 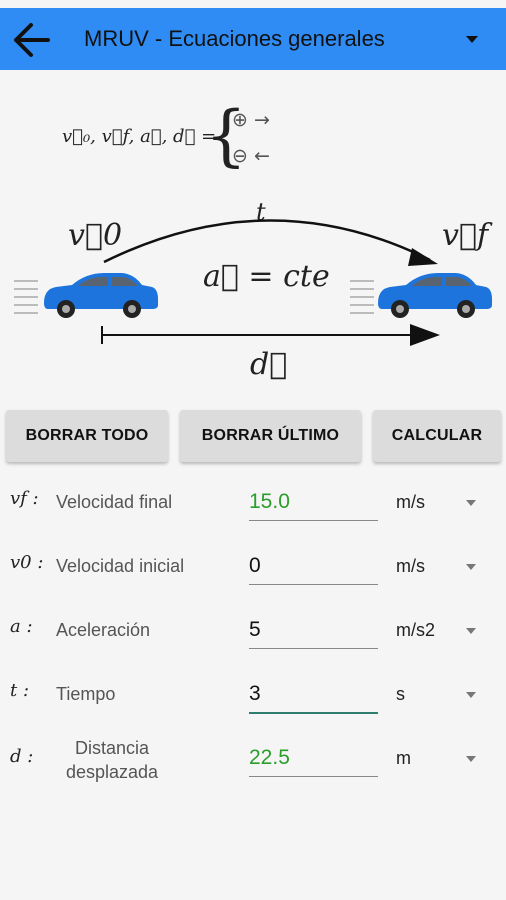 What do you see at coordinates (410, 566) in the screenshot?
I see `v0-unit-select: m/s` at bounding box center [410, 566].